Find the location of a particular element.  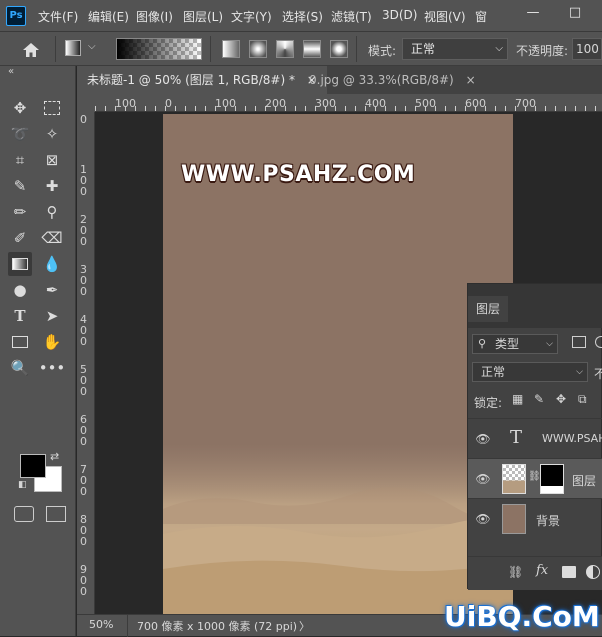

image-filter-icon is located at coordinates (579, 342).